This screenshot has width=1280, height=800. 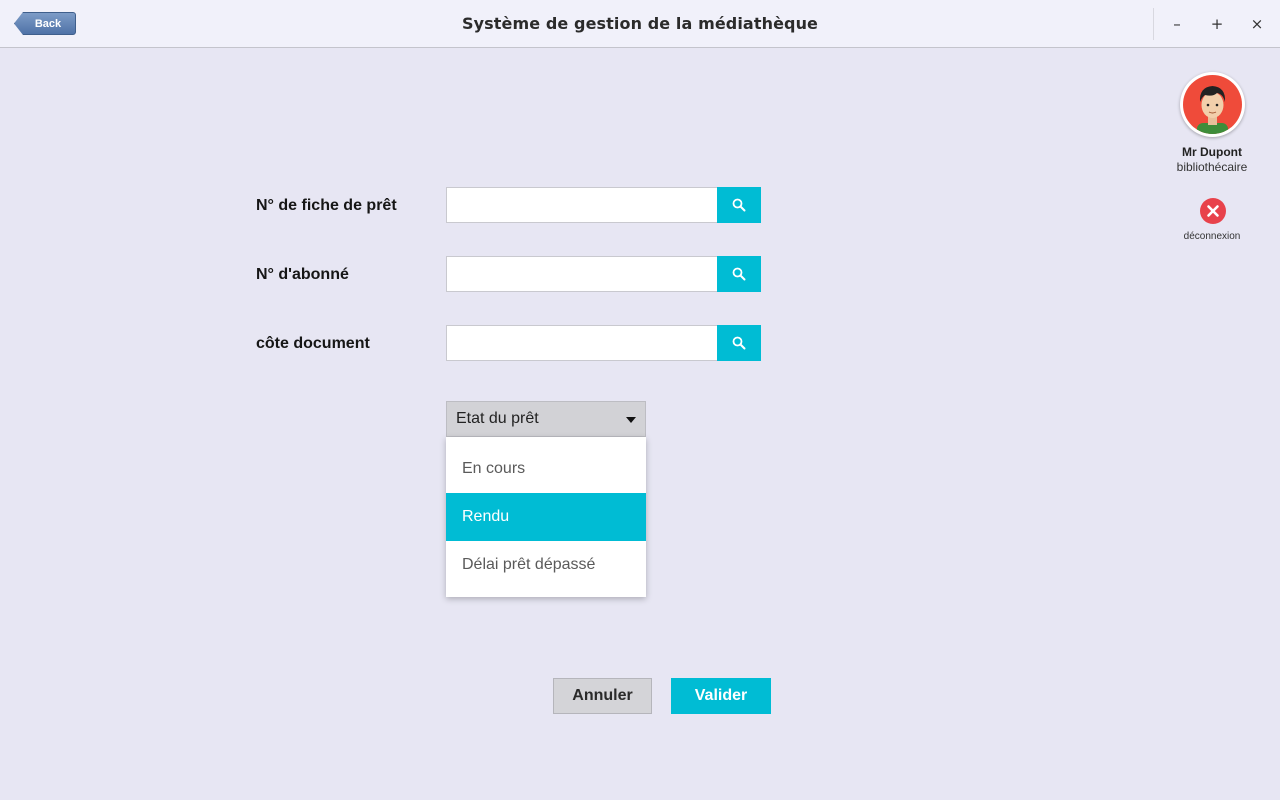 I want to click on loan-status-select: Etat du prêt, so click(x=546, y=419).